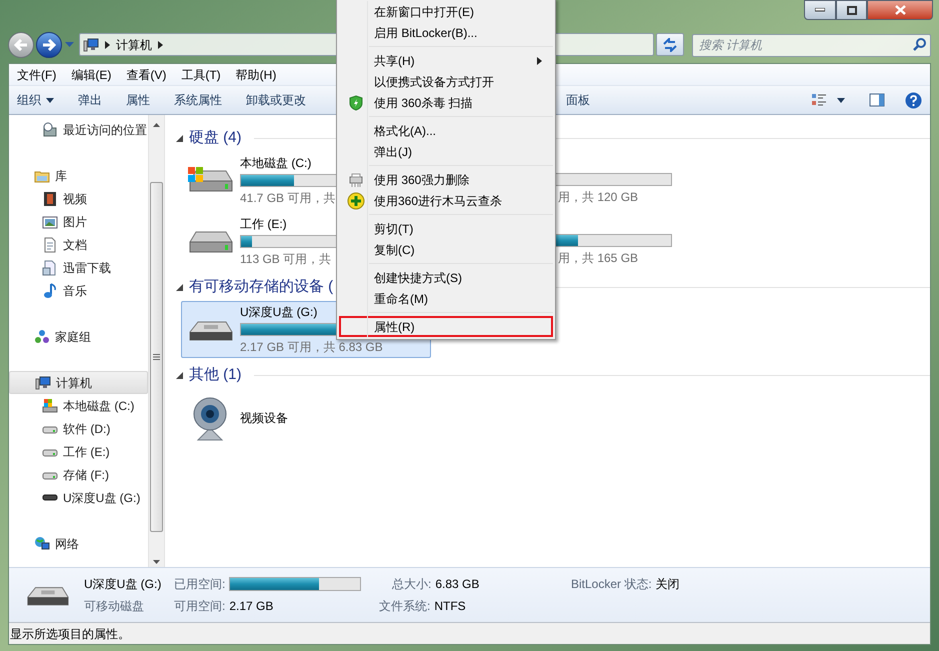 Image resolution: width=939 pixels, height=651 pixels. What do you see at coordinates (412, 584) in the screenshot?
I see `detail-label: 总大小:` at bounding box center [412, 584].